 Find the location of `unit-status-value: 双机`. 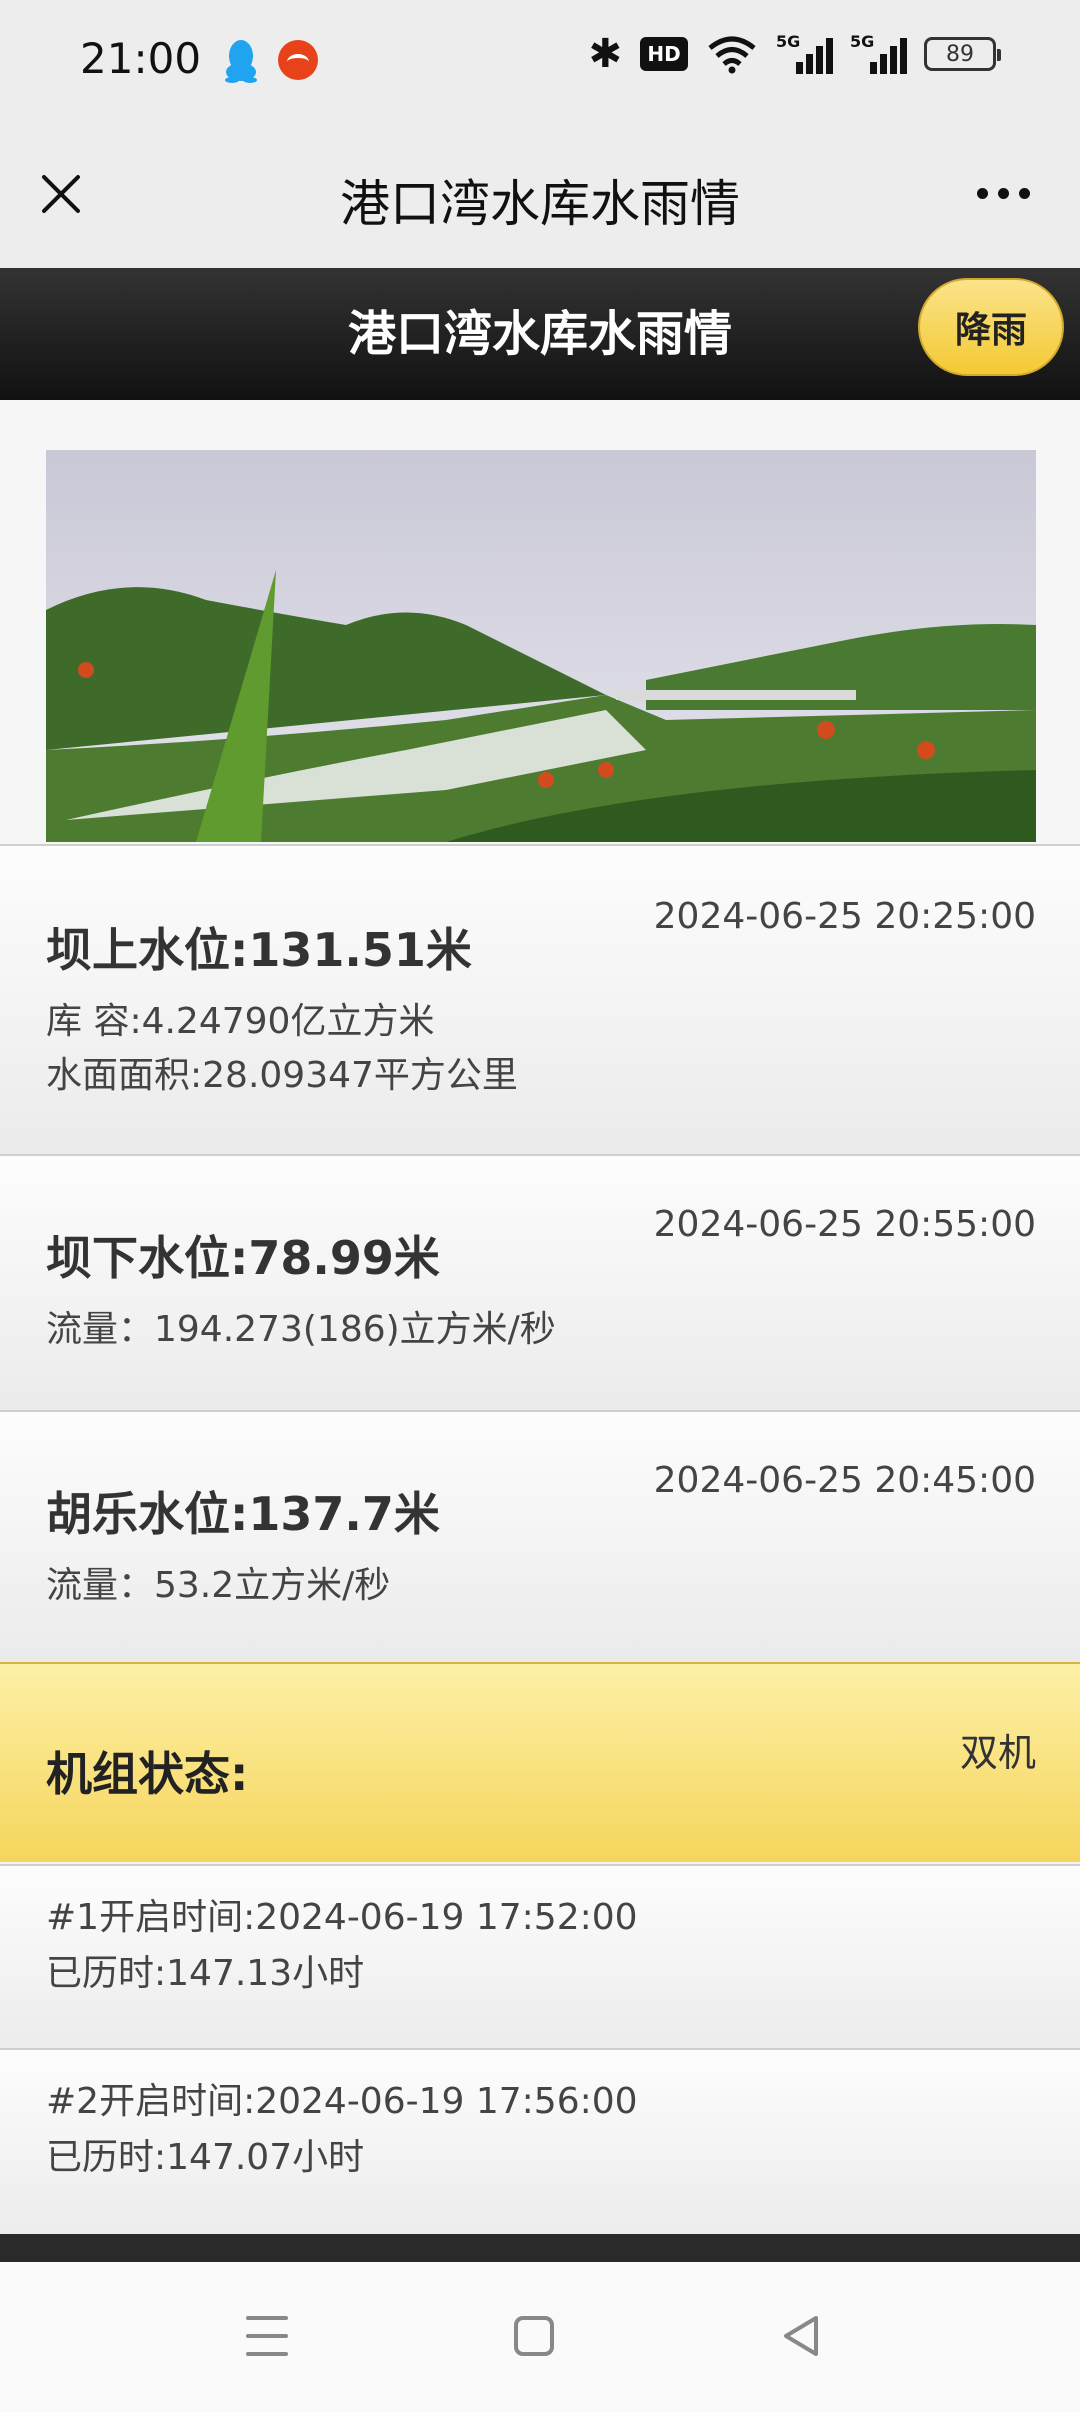

unit-status-value: 双机 is located at coordinates (997, 1753).